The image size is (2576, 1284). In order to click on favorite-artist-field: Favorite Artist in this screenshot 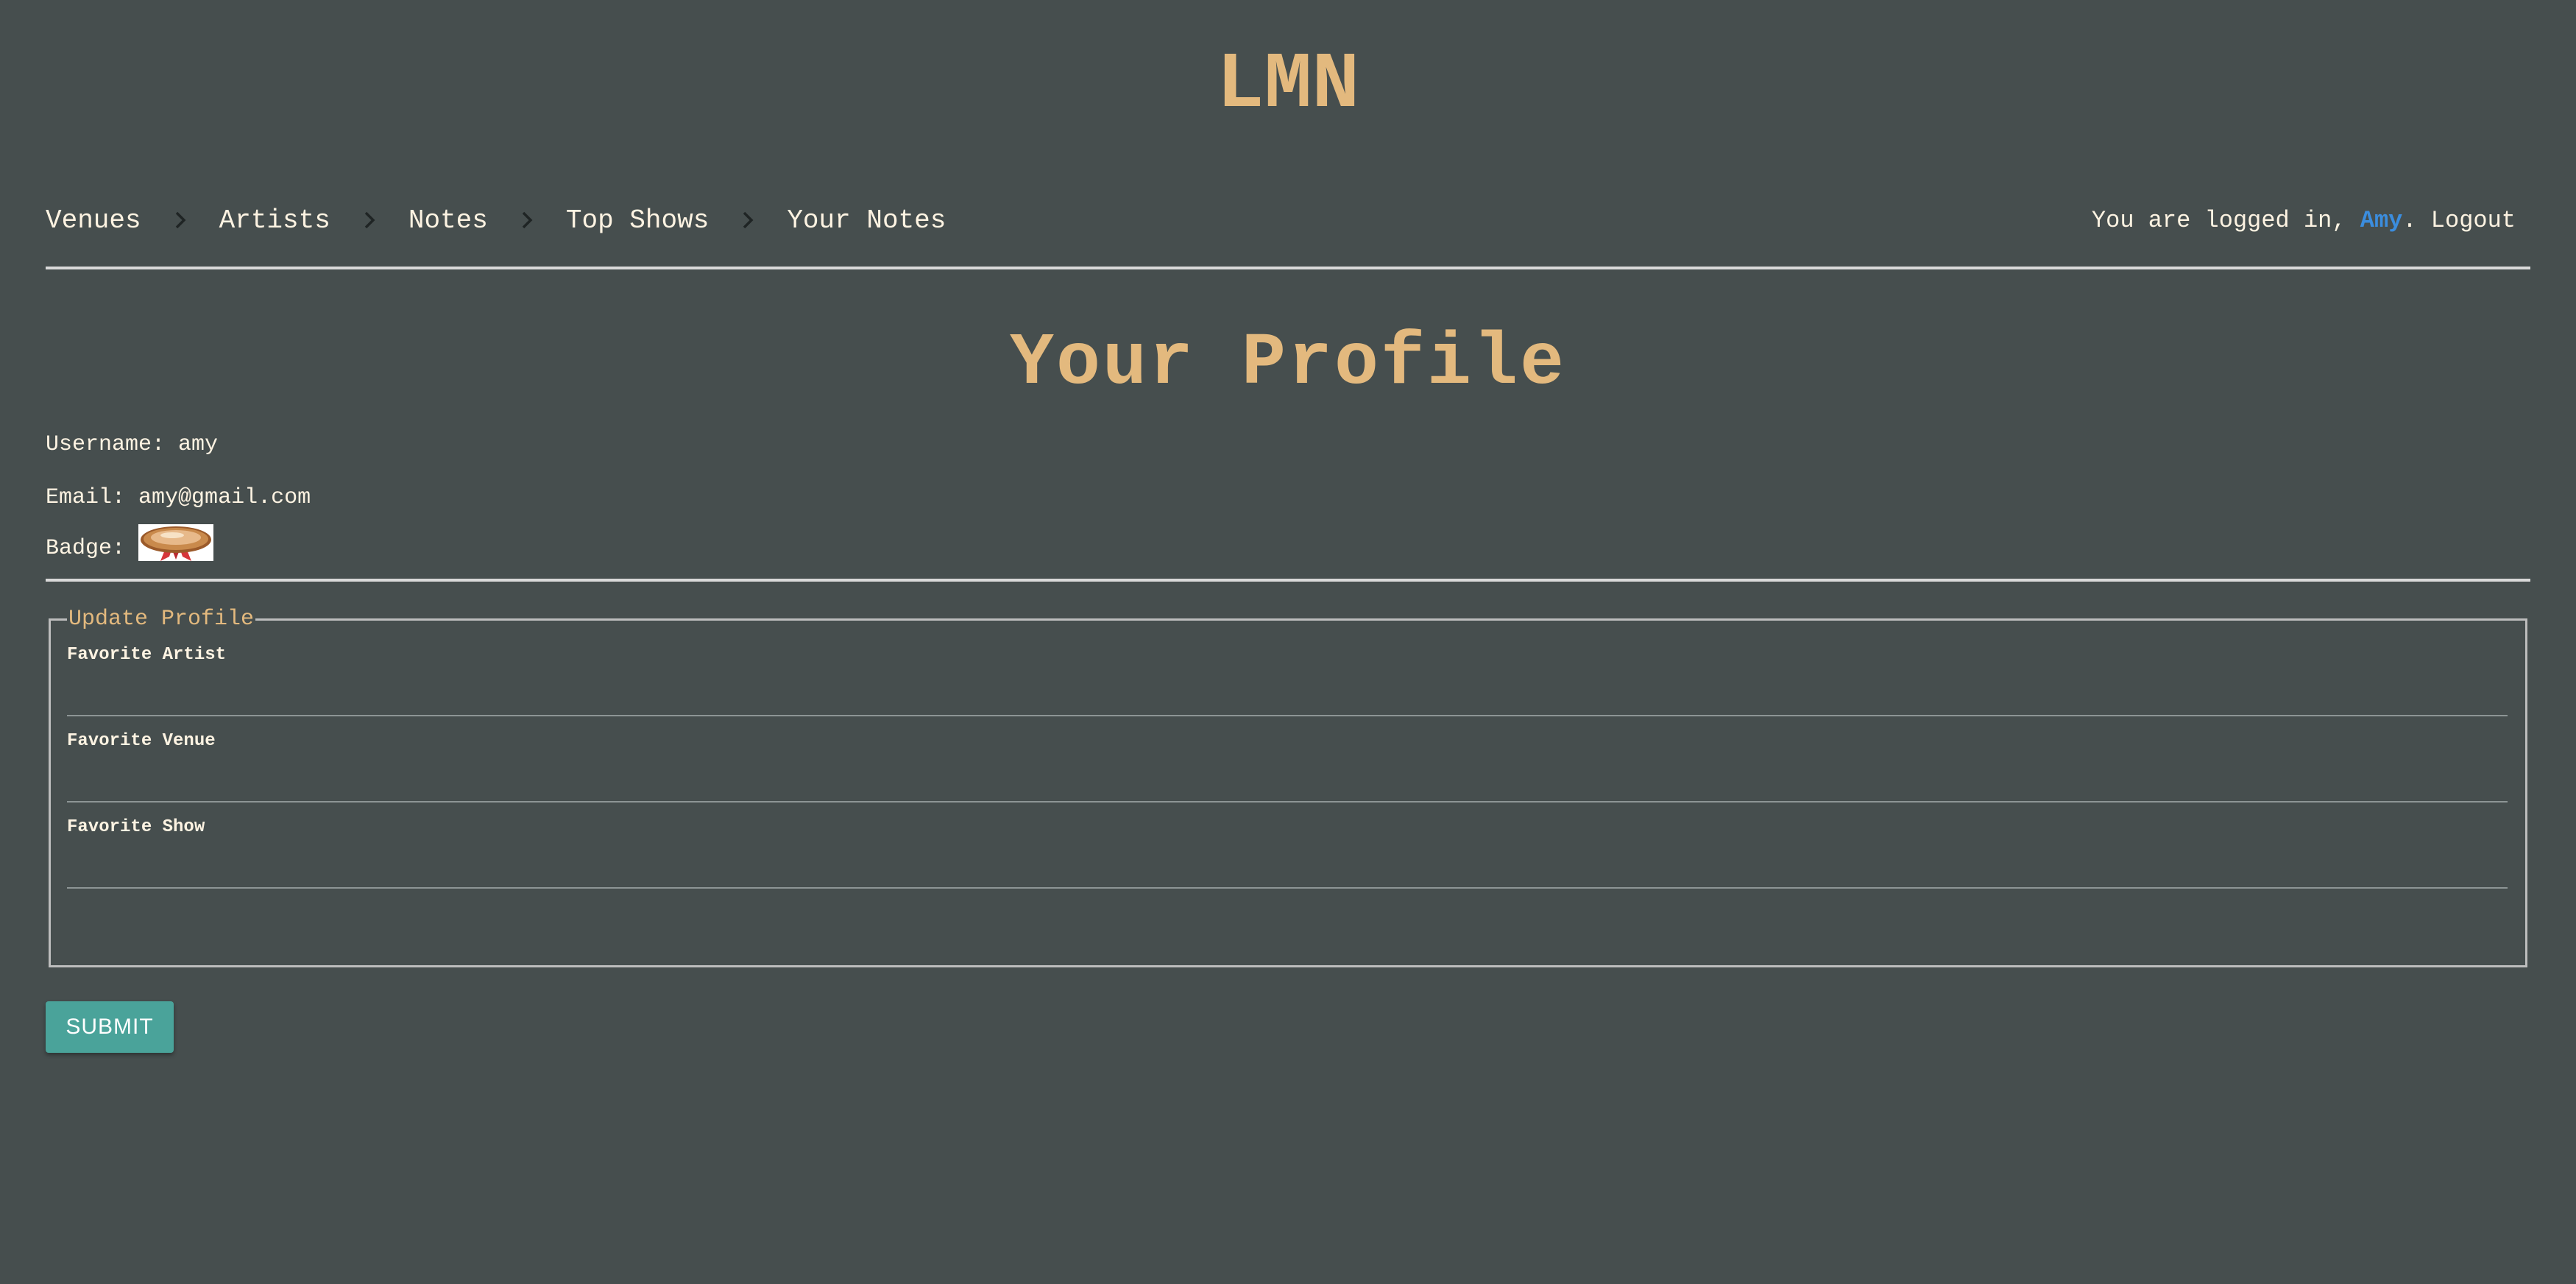, I will do `click(1287, 680)`.